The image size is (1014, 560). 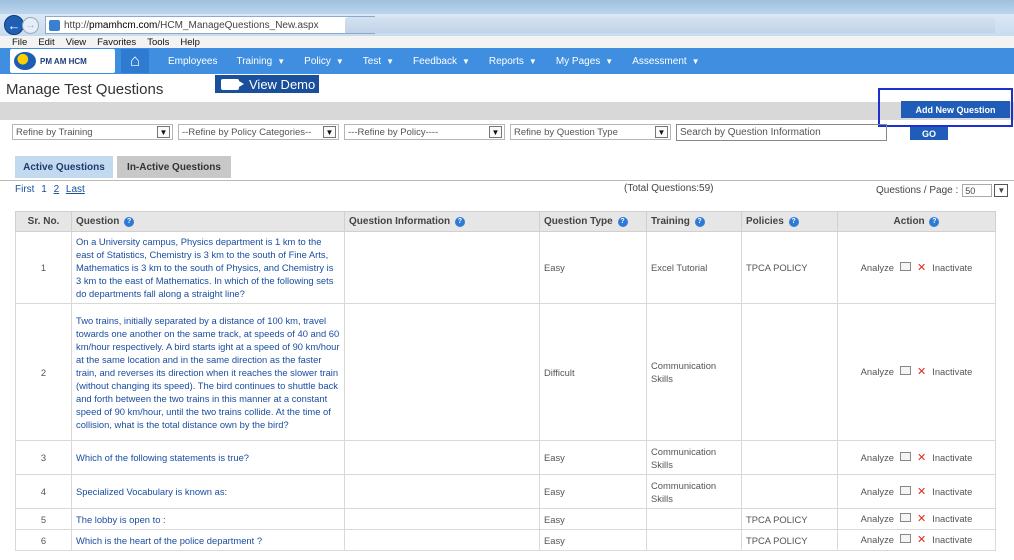 I want to click on view-demo-label: View Demo, so click(x=282, y=84).